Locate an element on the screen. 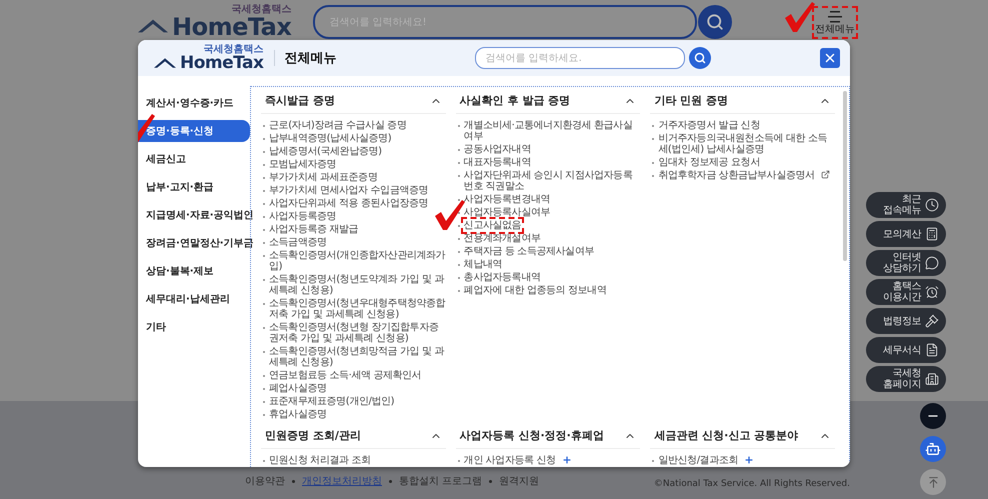  sidebar-item: 상담·불복·제보 is located at coordinates (194, 271).